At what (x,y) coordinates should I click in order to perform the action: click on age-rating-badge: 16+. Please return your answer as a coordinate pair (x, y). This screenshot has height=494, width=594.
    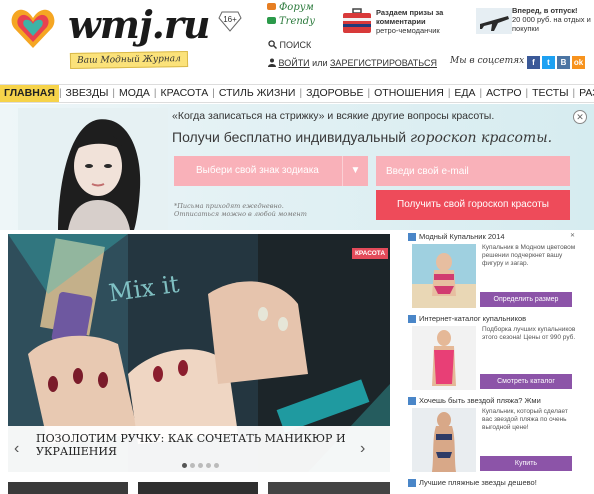
    Looking at the image, I should click on (230, 21).